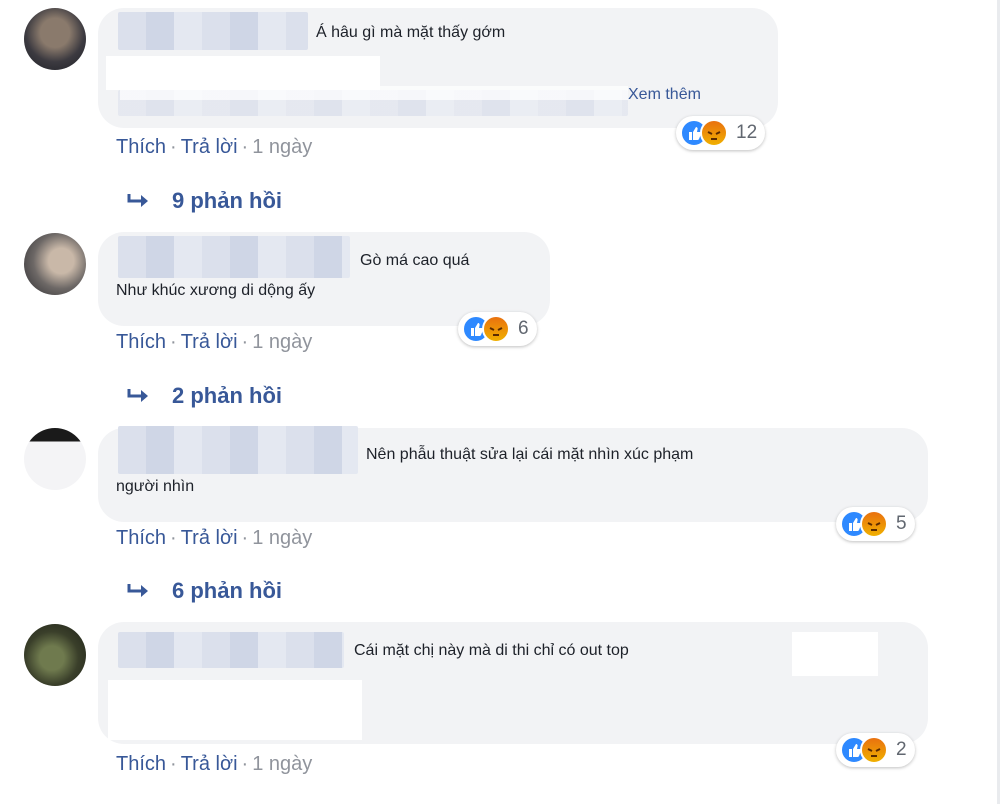 The image size is (1000, 804). I want to click on view-replies-link: 2 phản hồi, so click(204, 396).